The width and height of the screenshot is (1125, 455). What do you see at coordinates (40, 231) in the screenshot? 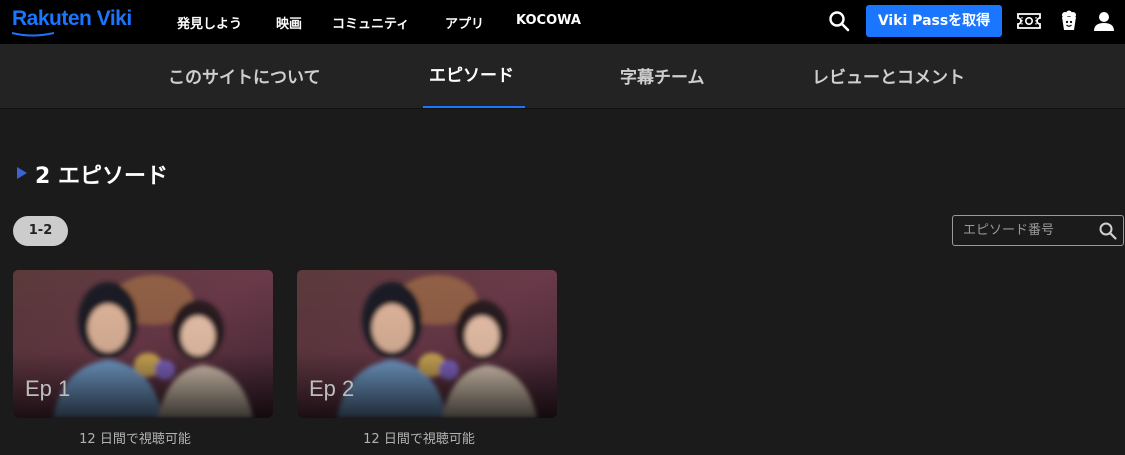
I see `episode-range-chip: 1-2` at bounding box center [40, 231].